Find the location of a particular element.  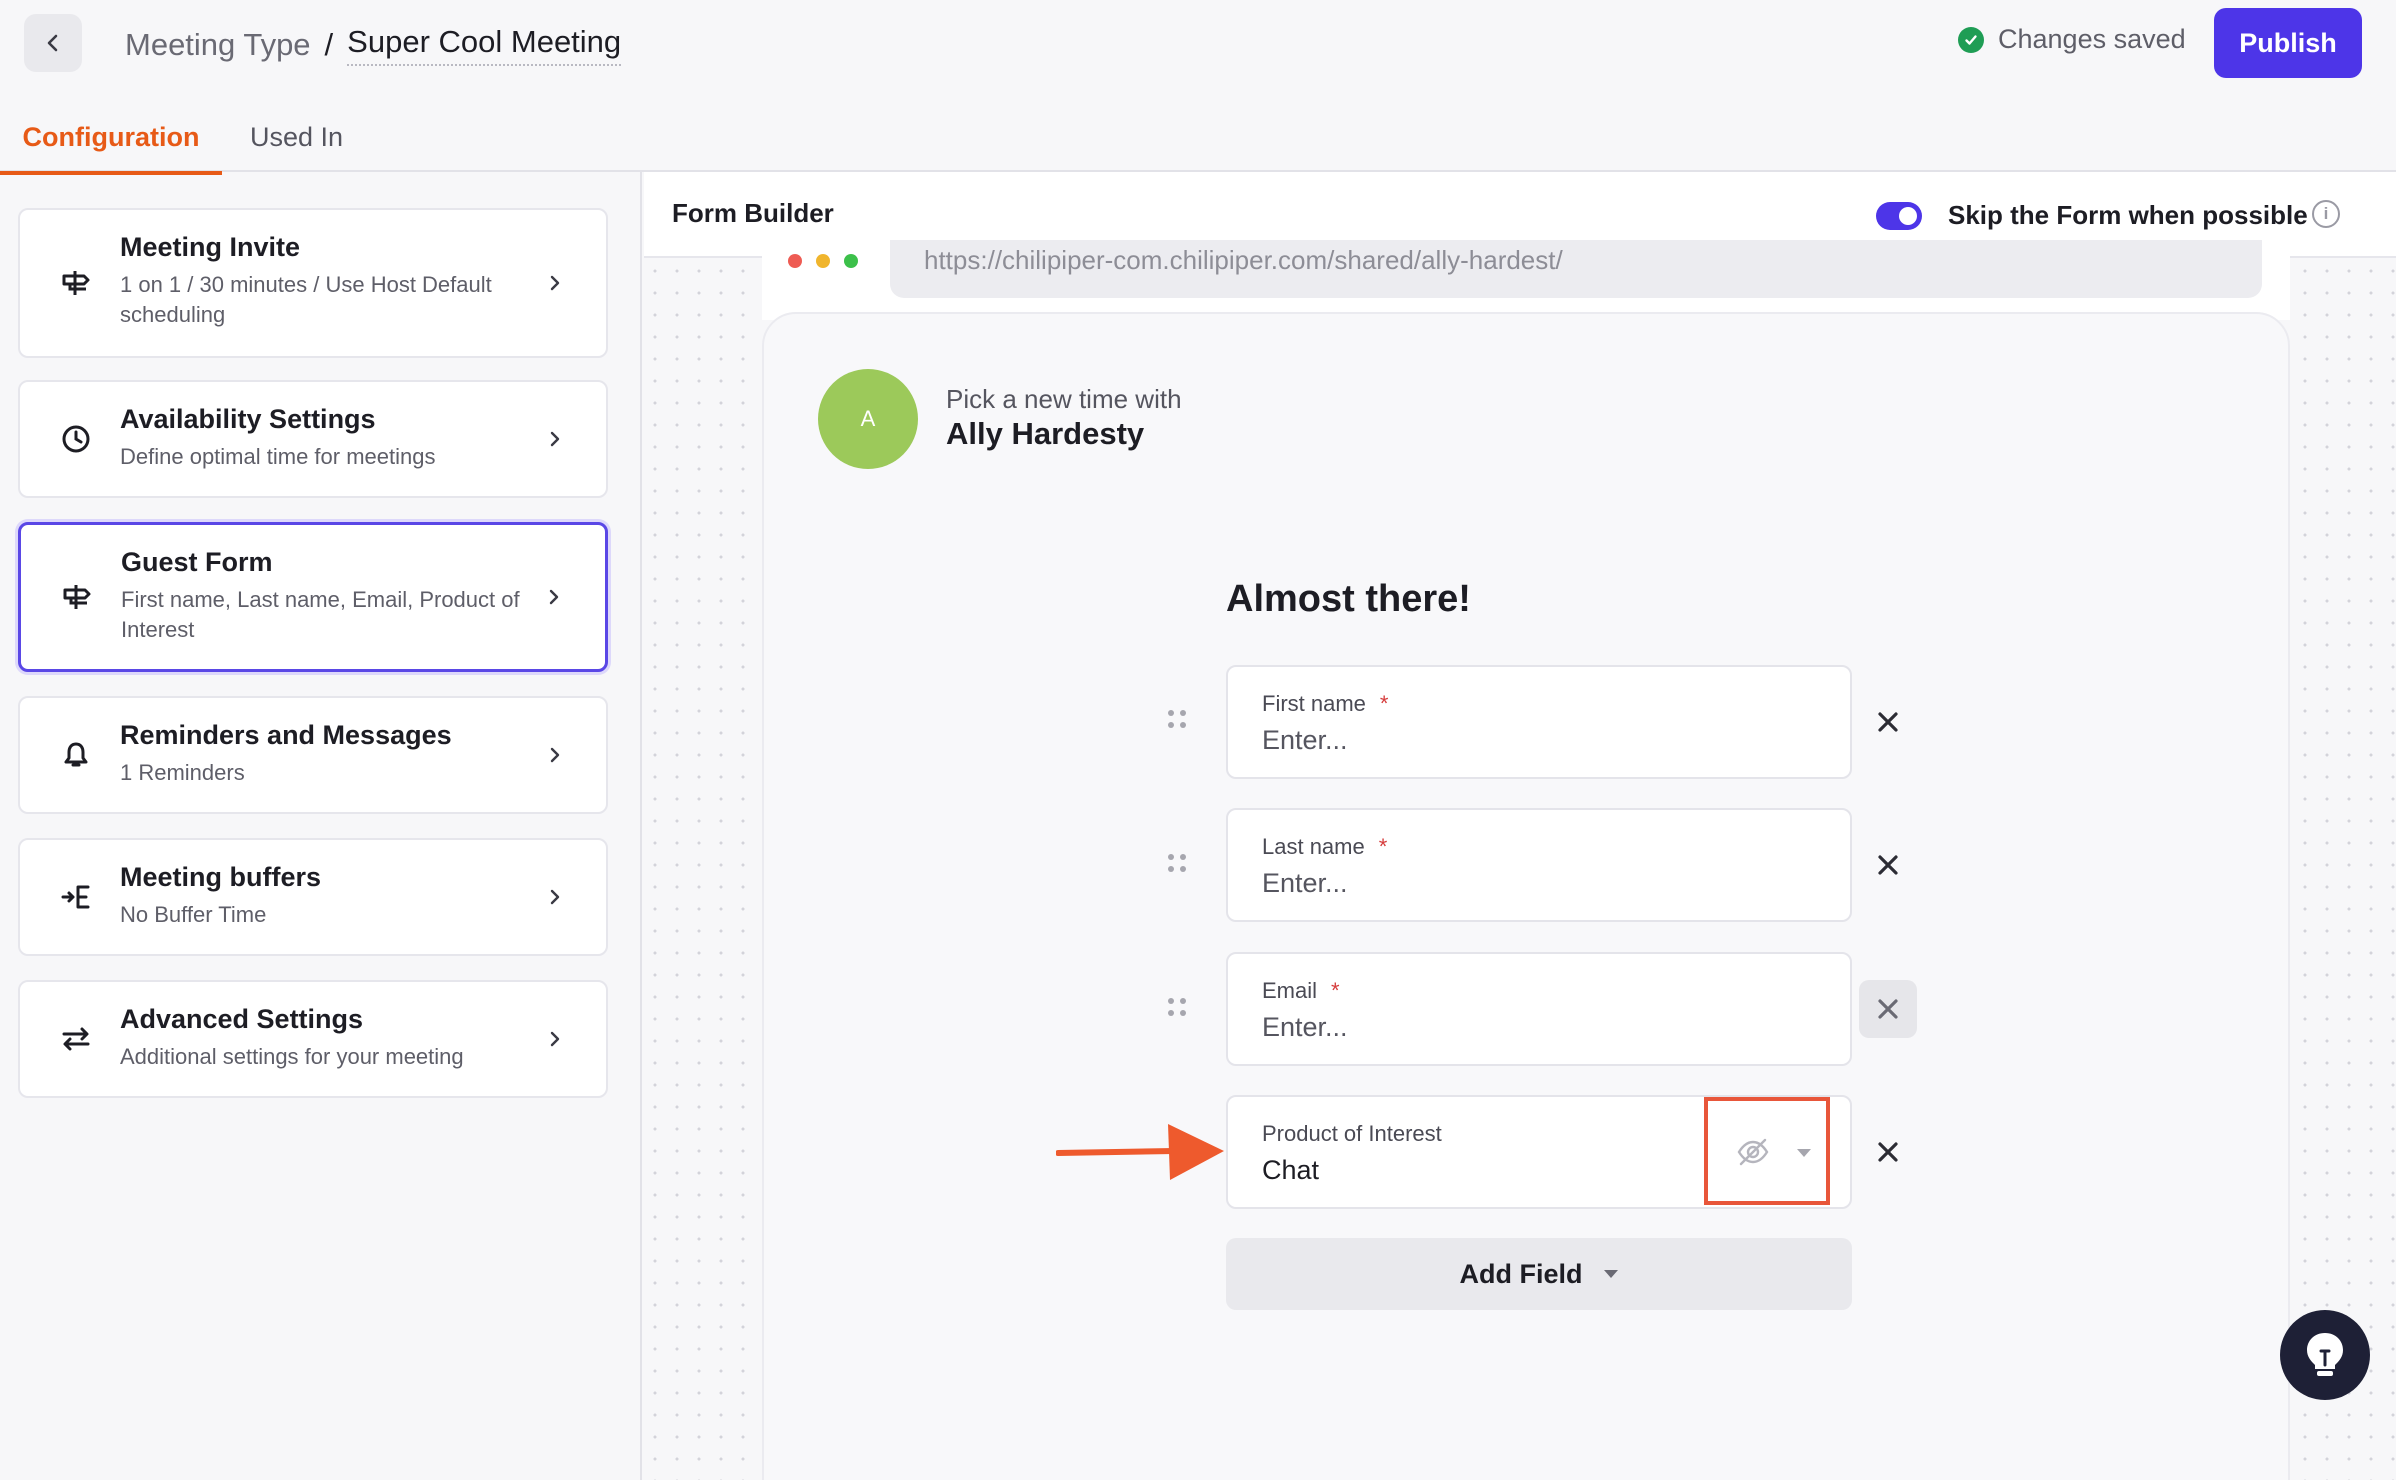

save-status: Changes saved is located at coordinates (2072, 39).